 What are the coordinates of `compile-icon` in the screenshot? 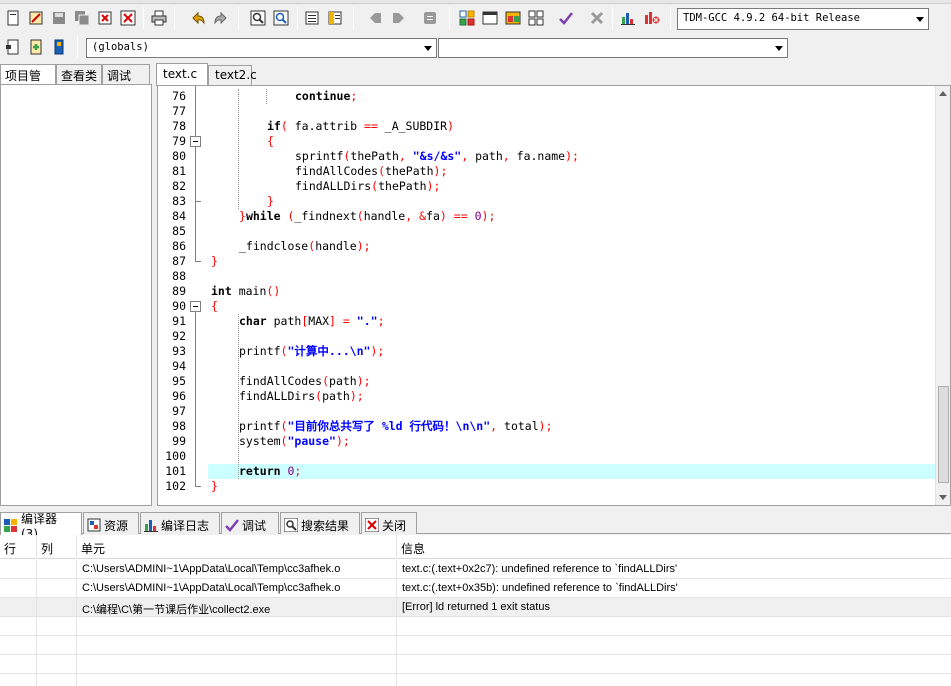 It's located at (467, 18).